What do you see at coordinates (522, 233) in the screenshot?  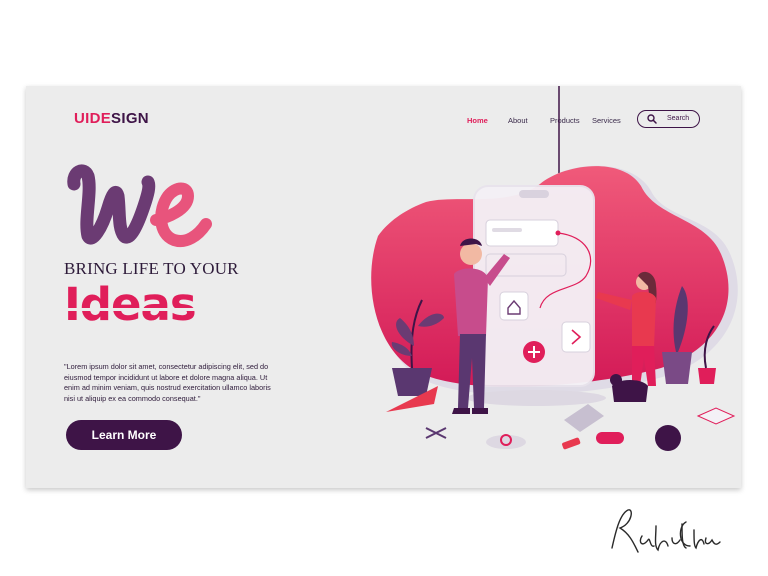 I see `phone-card` at bounding box center [522, 233].